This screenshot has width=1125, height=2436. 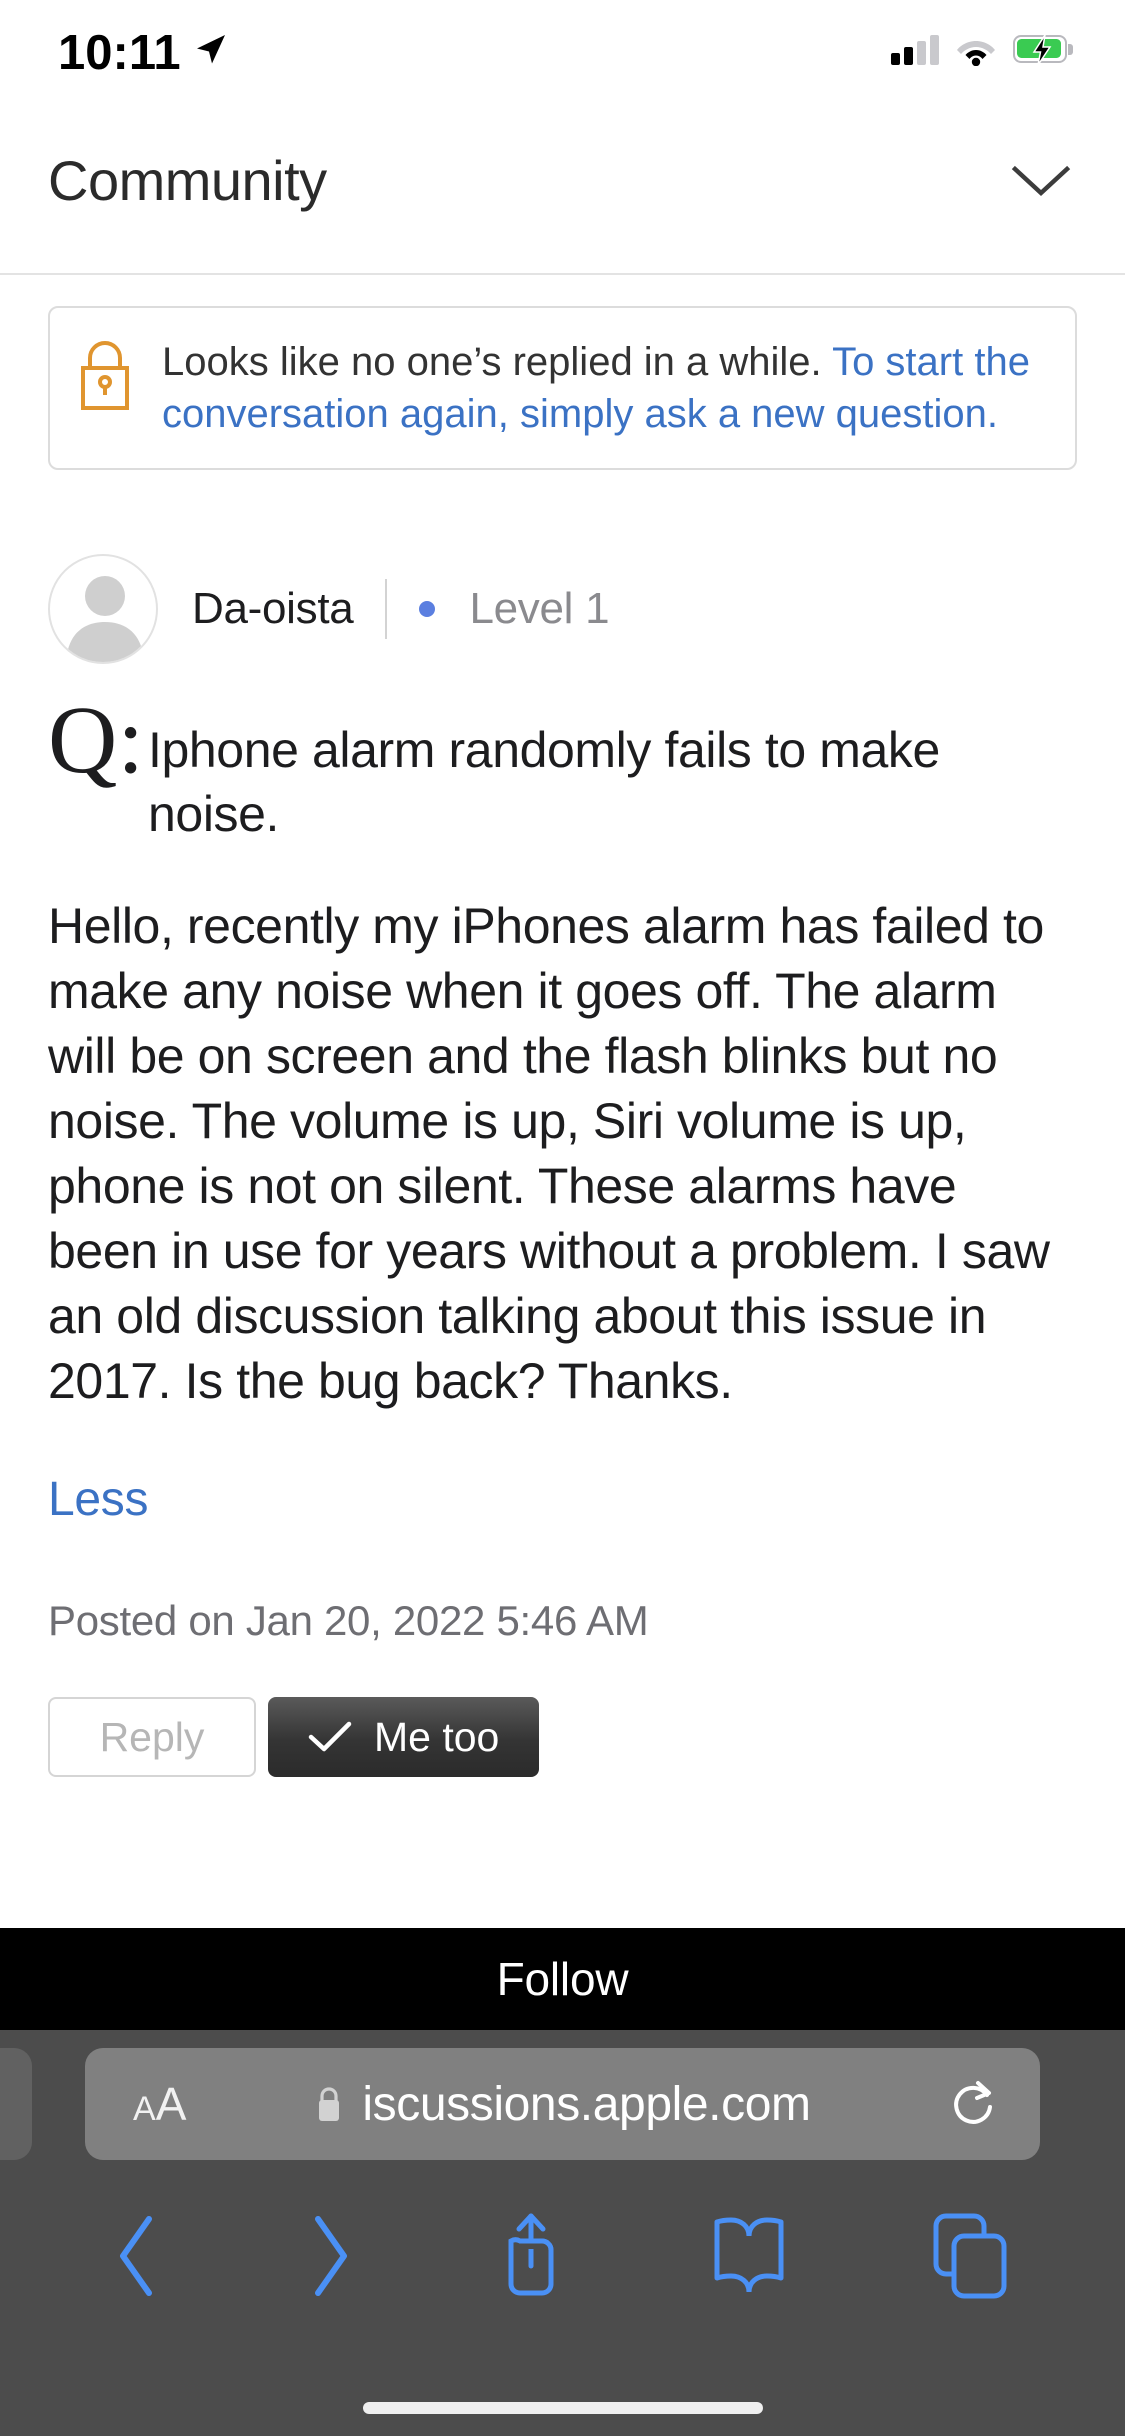 What do you see at coordinates (273, 609) in the screenshot?
I see `author-name: Da-oista` at bounding box center [273, 609].